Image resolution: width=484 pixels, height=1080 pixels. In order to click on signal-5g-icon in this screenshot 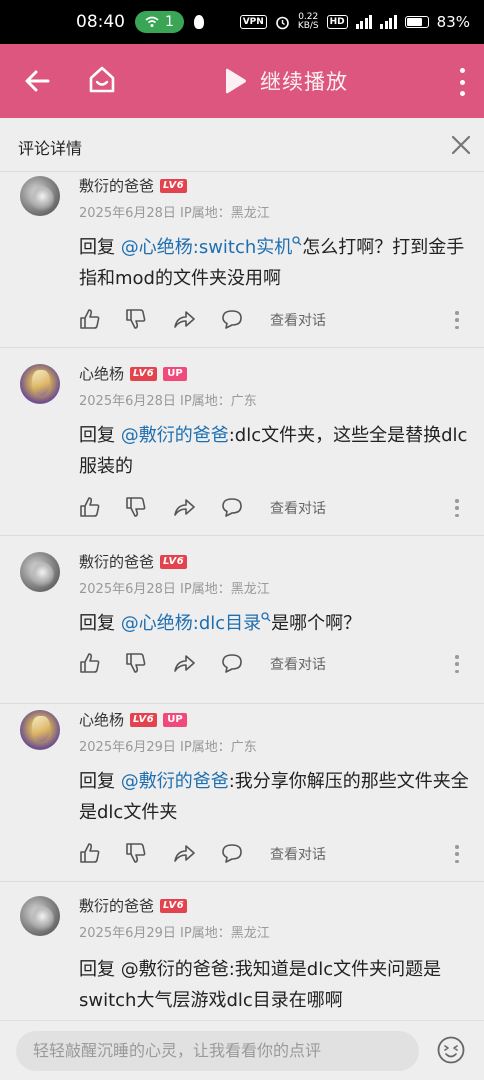, I will do `click(364, 22)`.